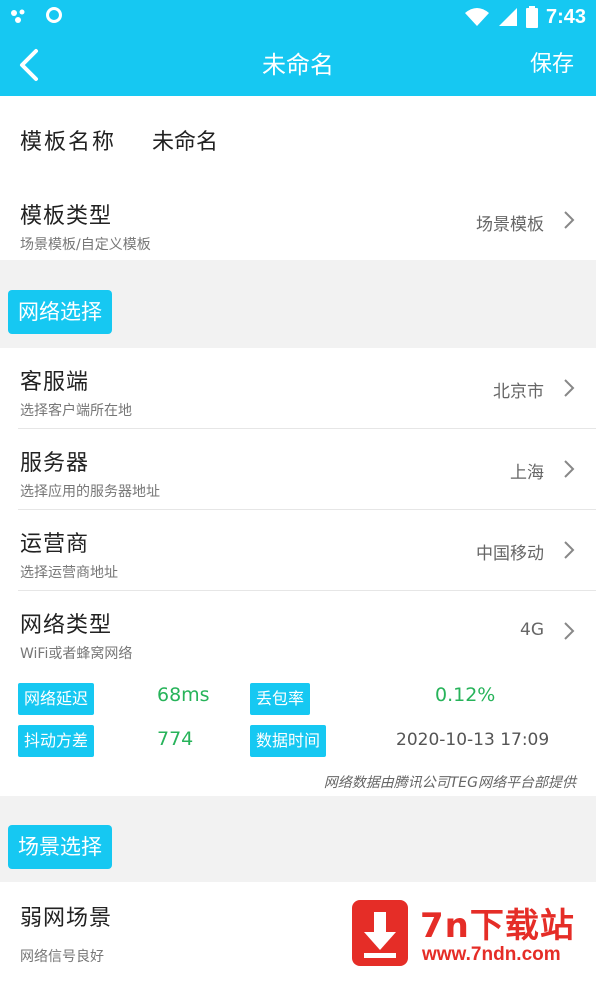 This screenshot has height=981, width=596. I want to click on row-client: 客服端 选择客户端所在地 北京市, so click(298, 388).